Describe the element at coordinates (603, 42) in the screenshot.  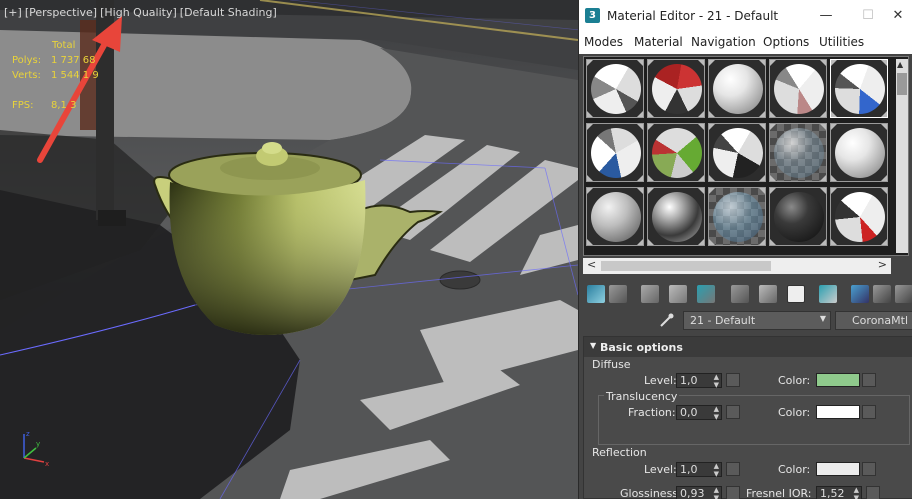
I see `menu-modes: Modes` at that location.